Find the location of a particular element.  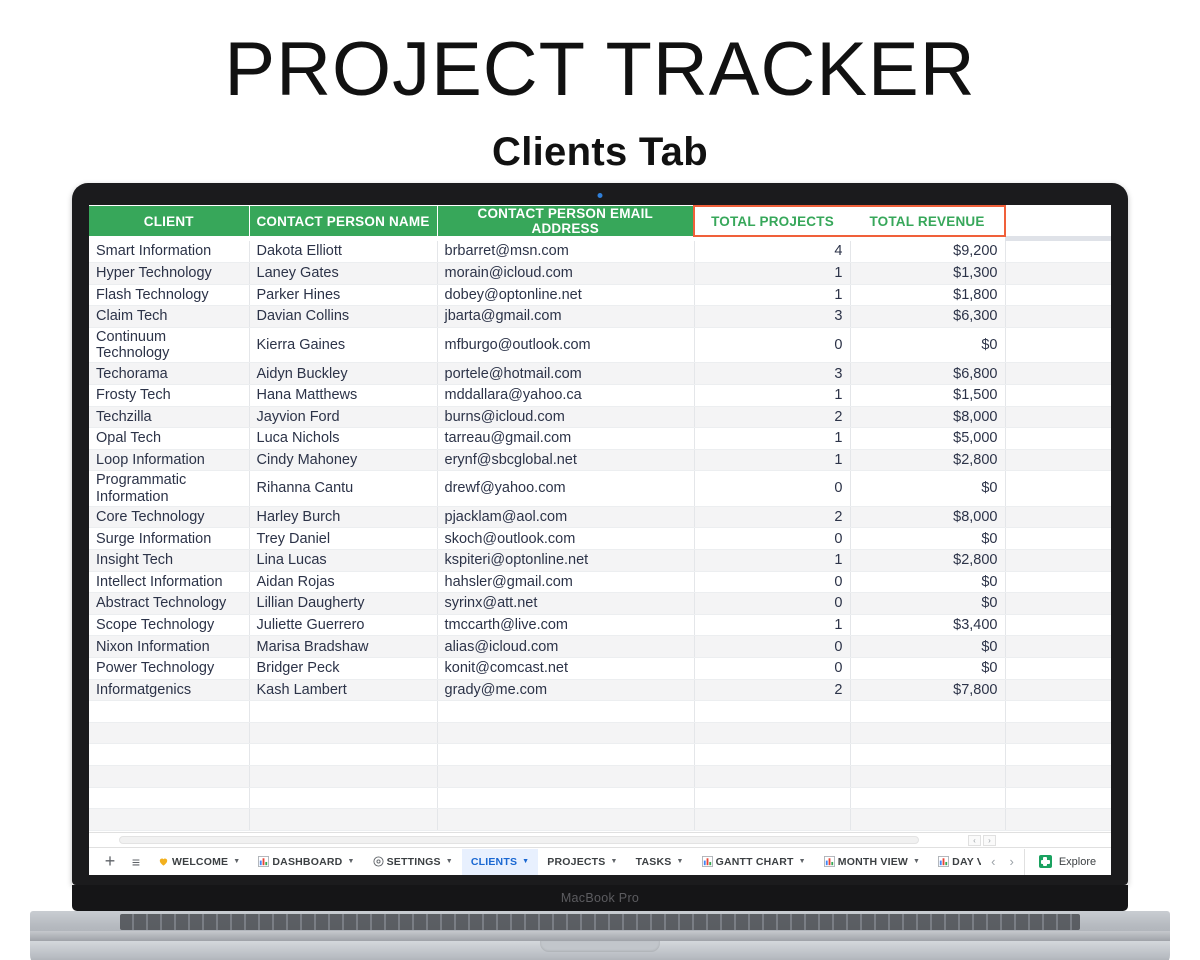

cell-contact-email: grady@me.com is located at coordinates (566, 690).